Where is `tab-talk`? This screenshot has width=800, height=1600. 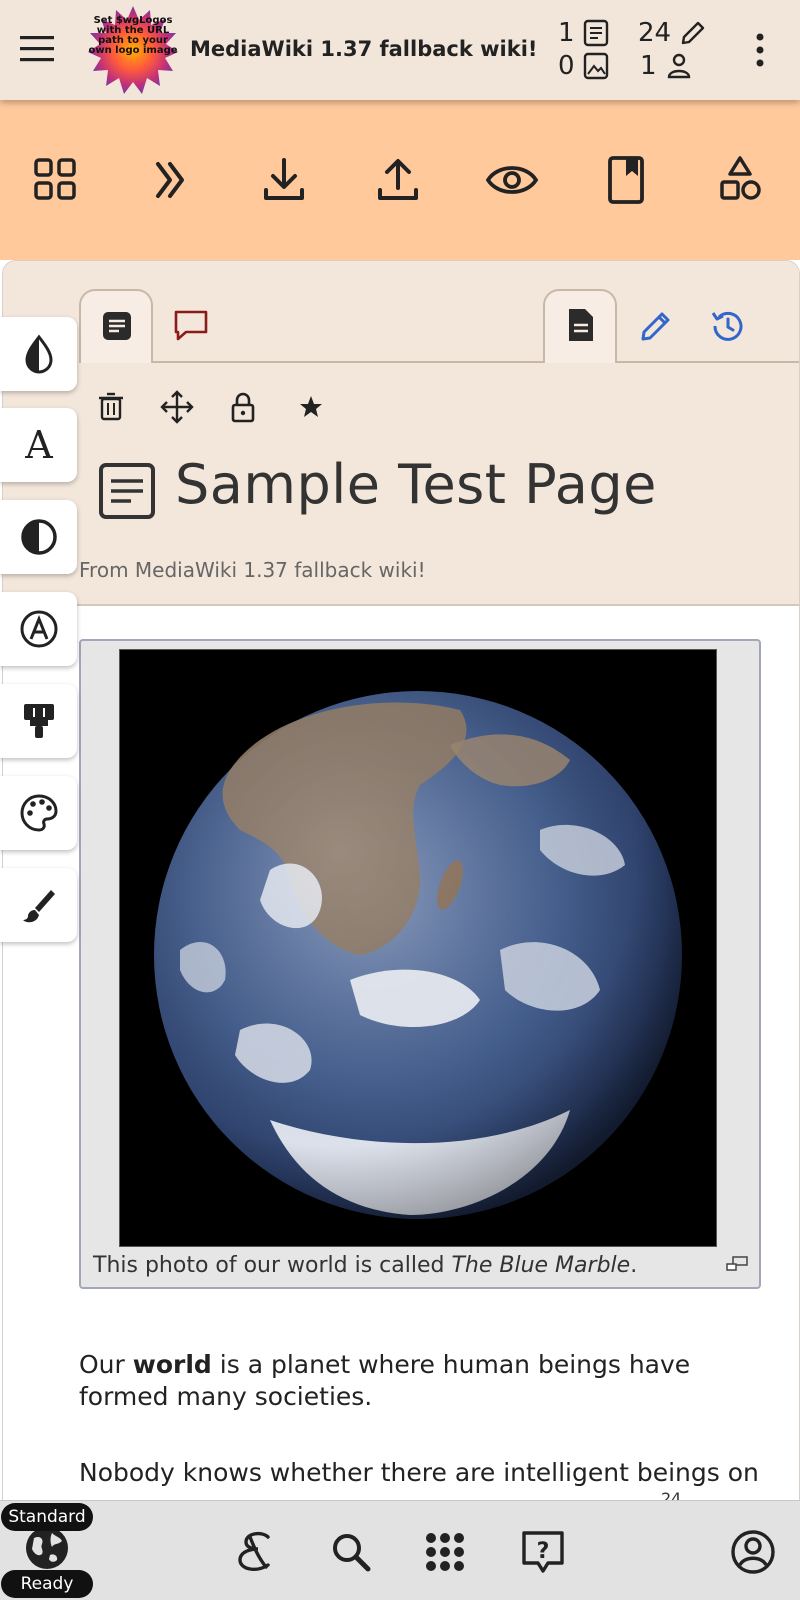
tab-talk is located at coordinates (192, 326).